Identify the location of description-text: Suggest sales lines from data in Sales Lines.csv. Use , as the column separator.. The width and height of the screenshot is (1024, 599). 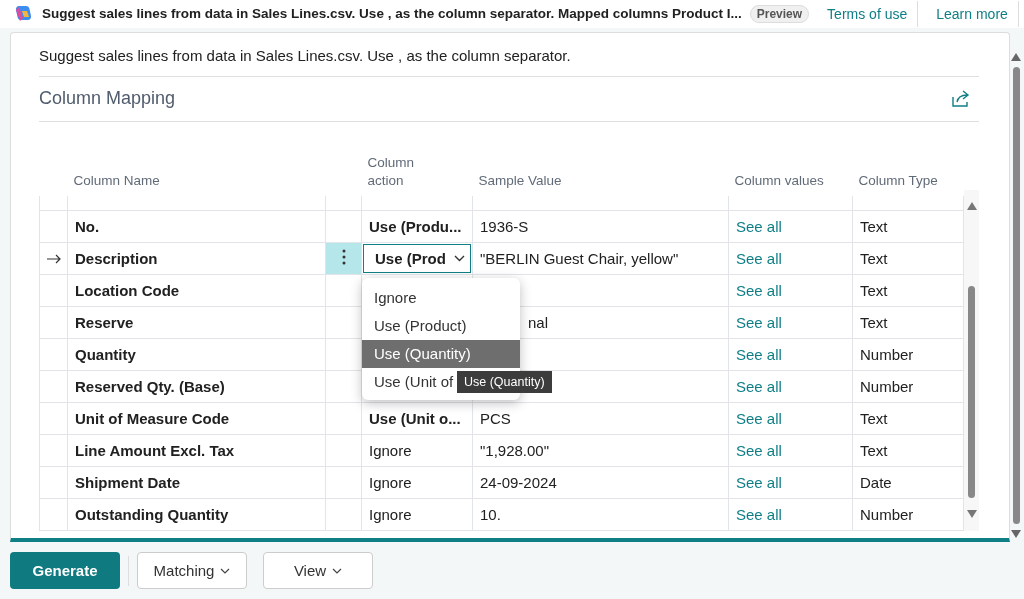
(509, 54).